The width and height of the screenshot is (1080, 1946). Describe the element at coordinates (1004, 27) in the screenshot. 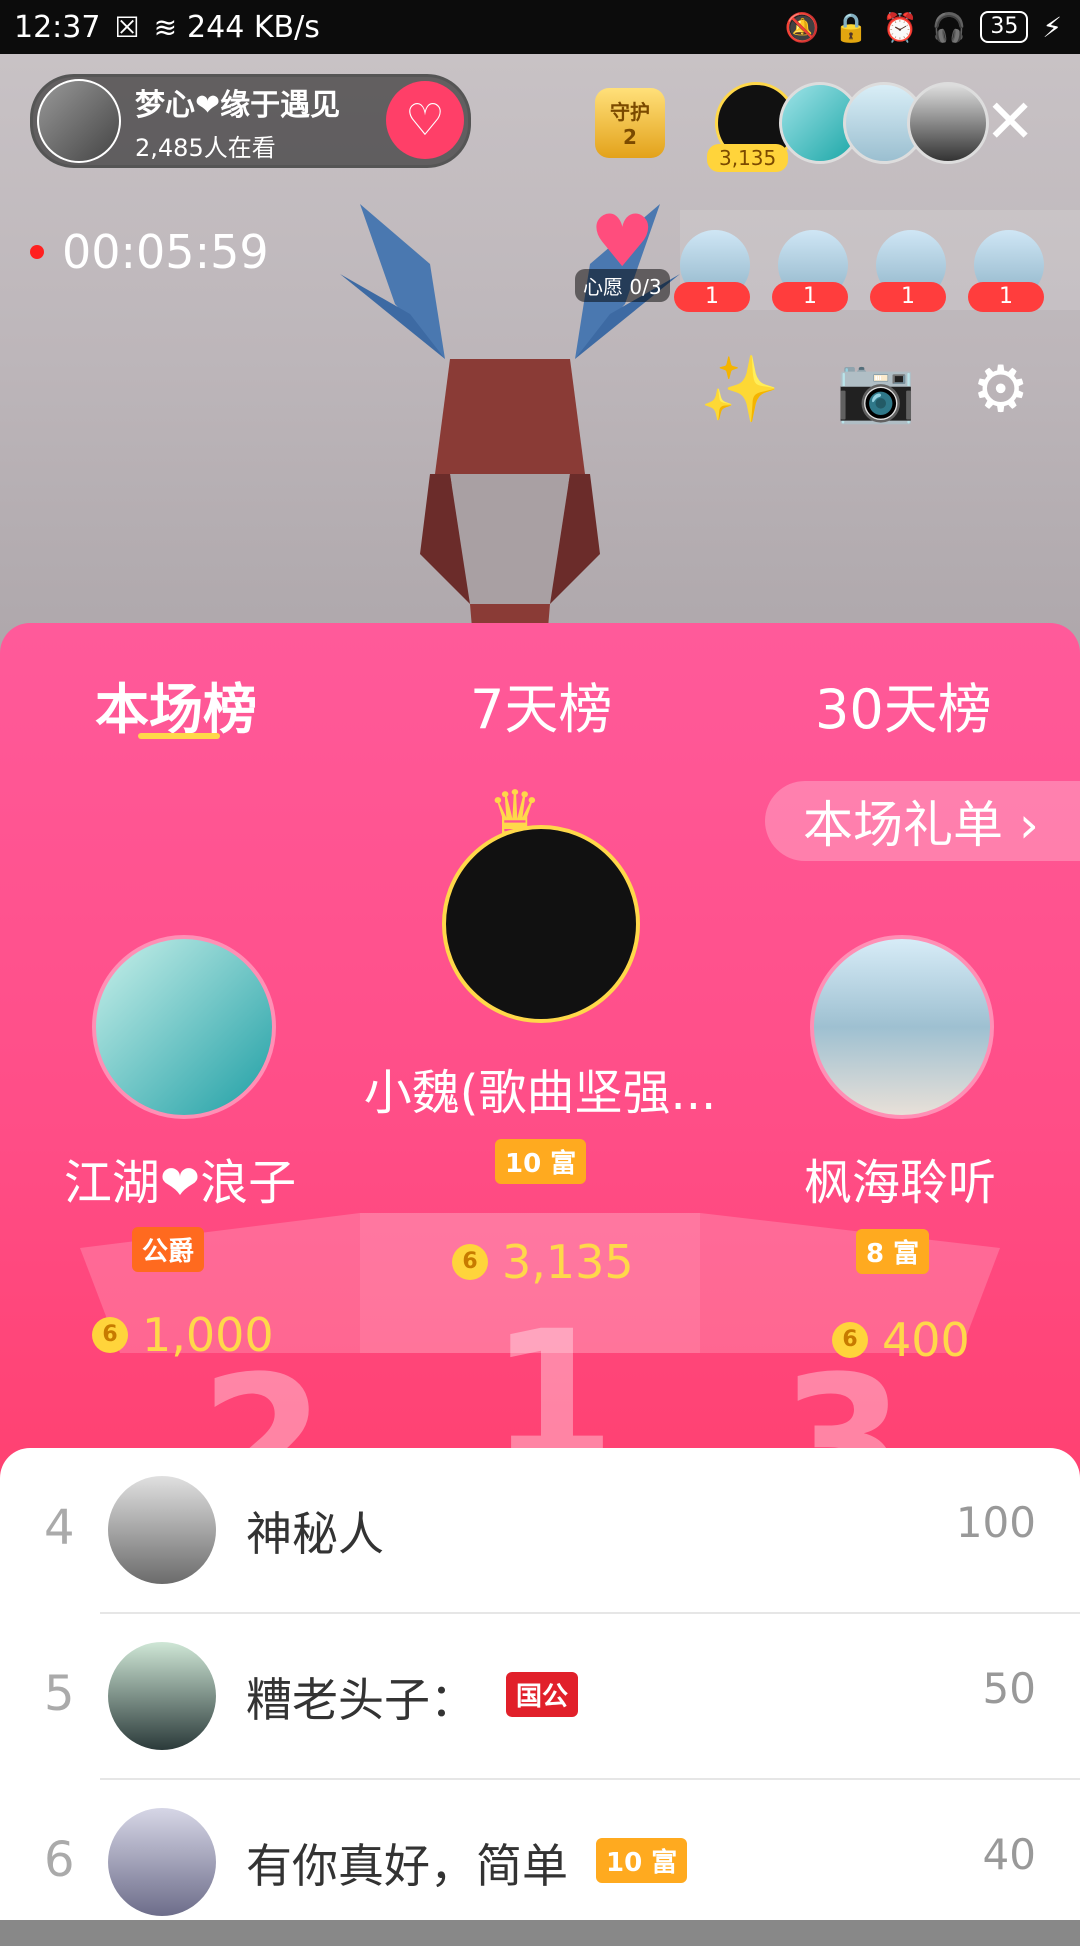

I see `battery-level: 35` at that location.